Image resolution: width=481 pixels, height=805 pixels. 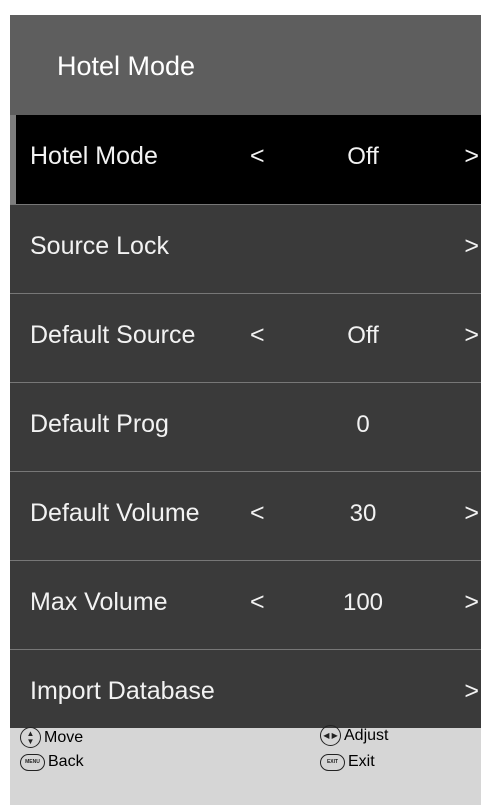 I want to click on hint-move: ▲ ▼ Move, so click(x=51, y=737).